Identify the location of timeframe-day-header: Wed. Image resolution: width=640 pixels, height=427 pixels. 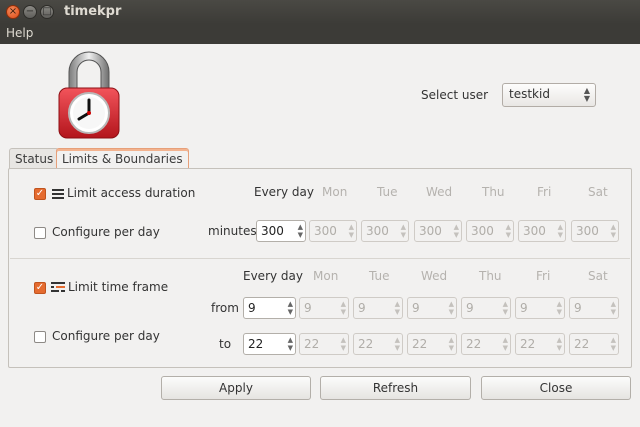
(434, 276).